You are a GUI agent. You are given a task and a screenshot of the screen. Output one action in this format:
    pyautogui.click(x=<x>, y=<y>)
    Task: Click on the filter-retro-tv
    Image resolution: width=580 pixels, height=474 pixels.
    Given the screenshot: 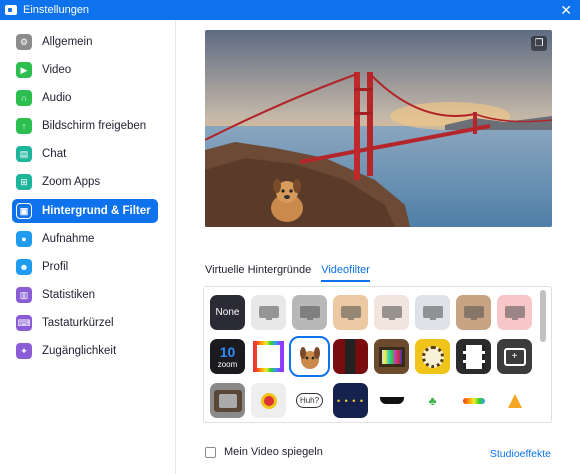 What is the action you would take?
    pyautogui.click(x=391, y=356)
    